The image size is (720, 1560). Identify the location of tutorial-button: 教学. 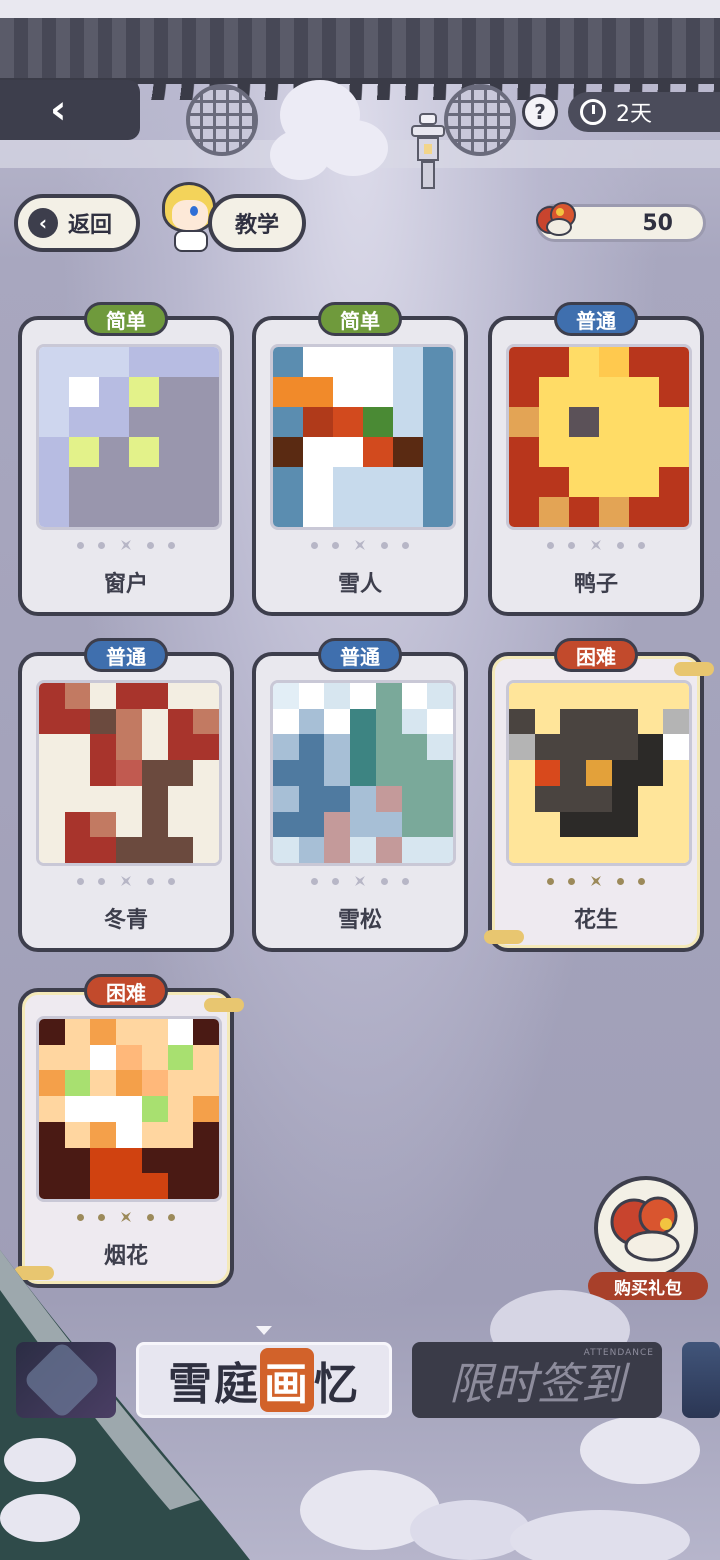
(257, 223).